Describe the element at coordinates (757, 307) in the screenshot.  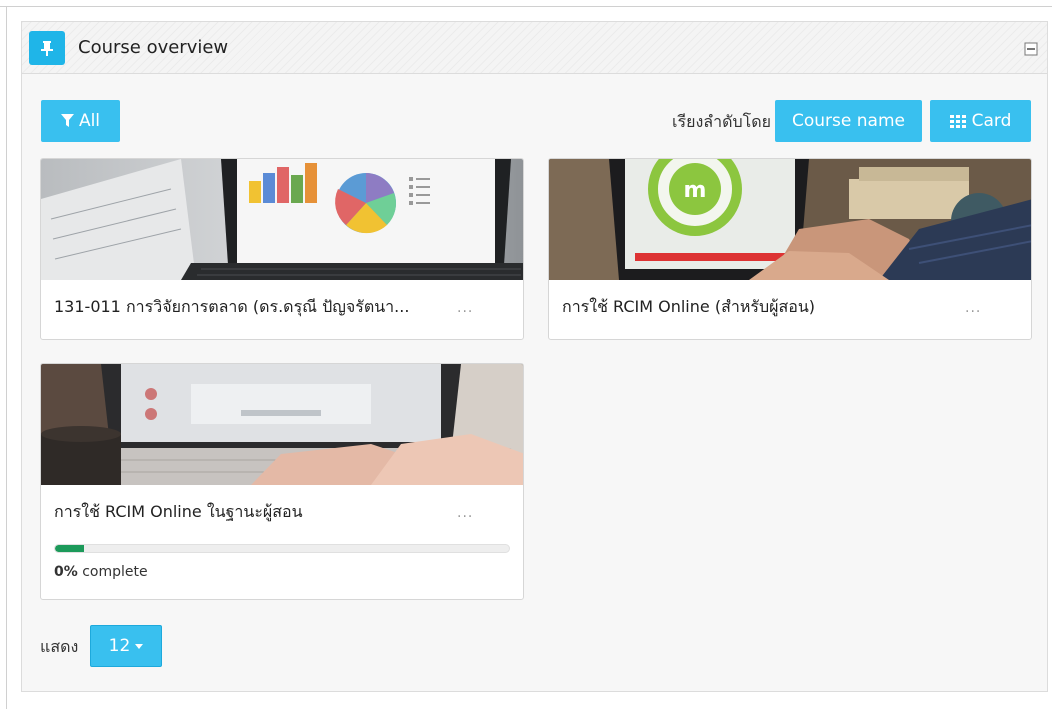
I see `course-title: การใช้ RCIM Online (สำหรับผู้สอน)` at that location.